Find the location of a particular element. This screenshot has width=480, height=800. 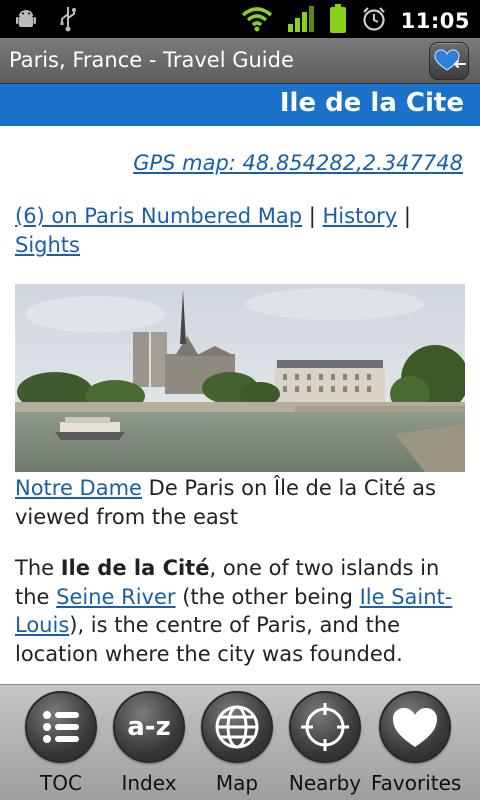

map-button: Map is located at coordinates (237, 745).